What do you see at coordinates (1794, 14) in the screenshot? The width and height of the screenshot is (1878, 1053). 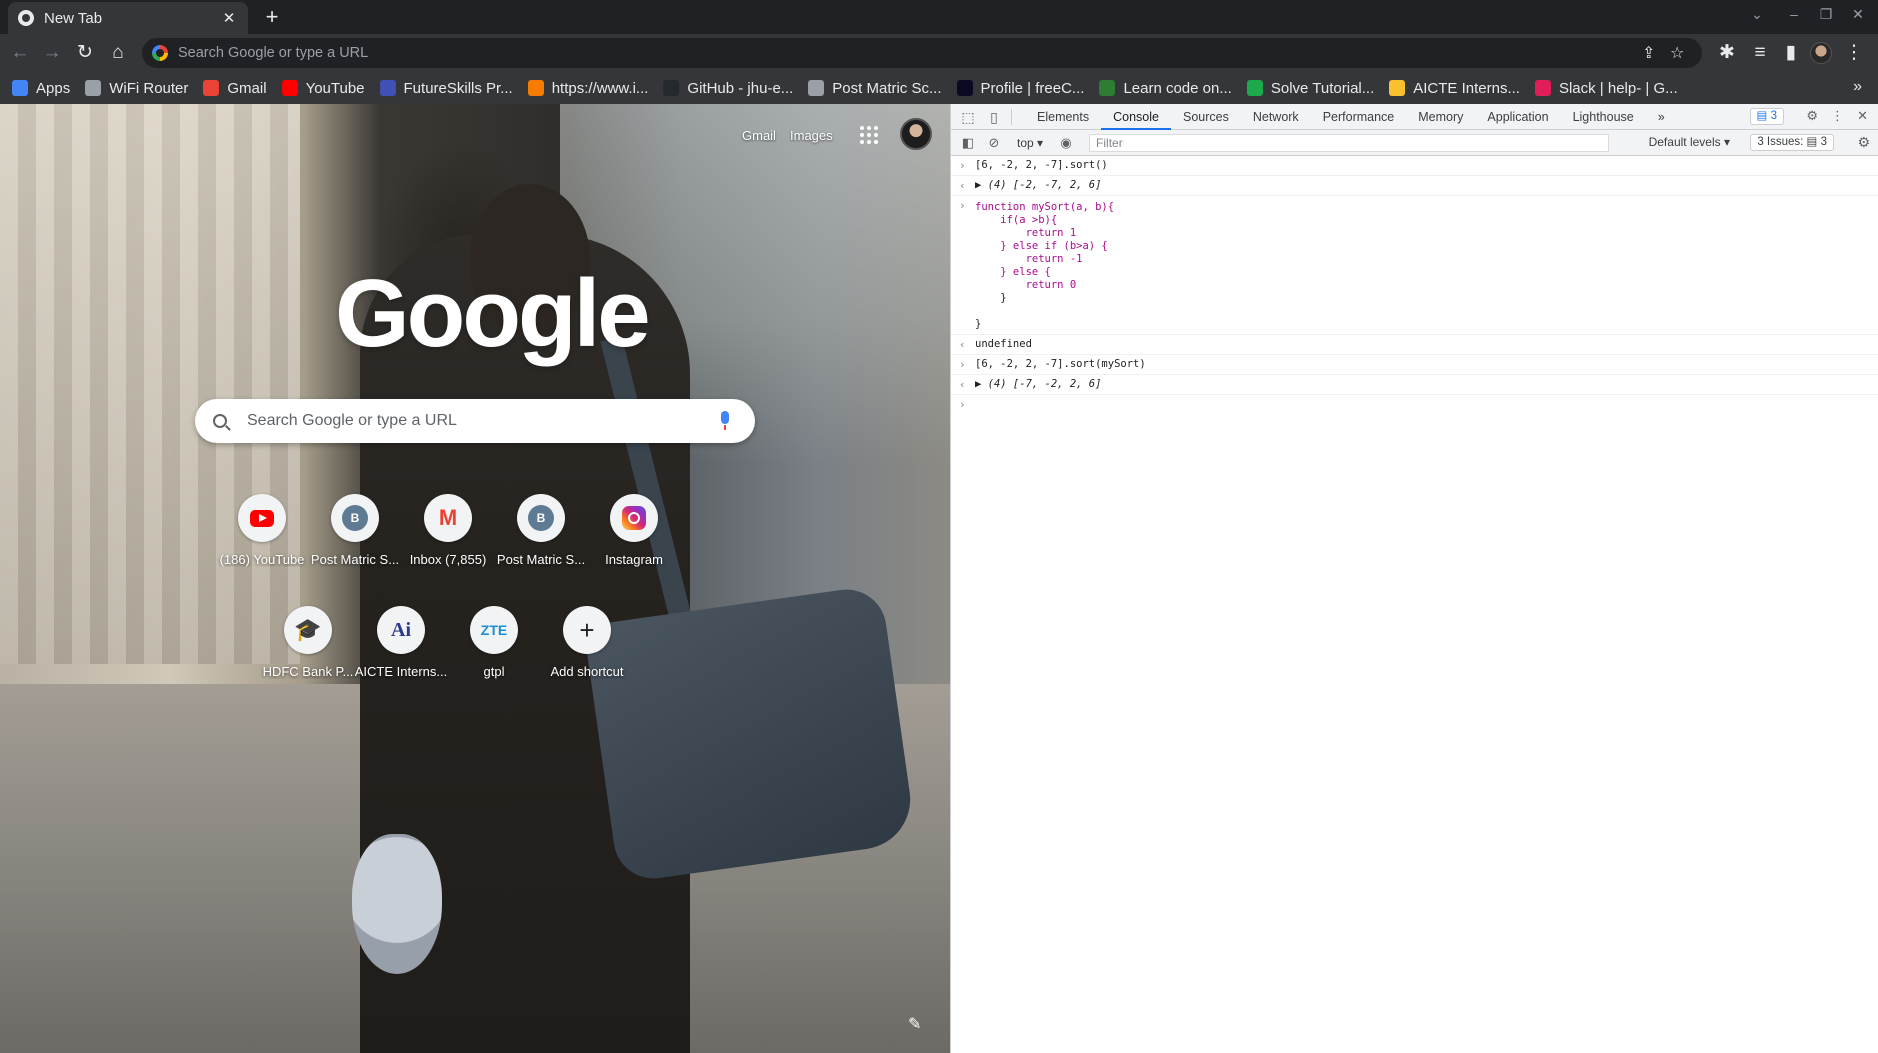 I see `minimize-button: –` at bounding box center [1794, 14].